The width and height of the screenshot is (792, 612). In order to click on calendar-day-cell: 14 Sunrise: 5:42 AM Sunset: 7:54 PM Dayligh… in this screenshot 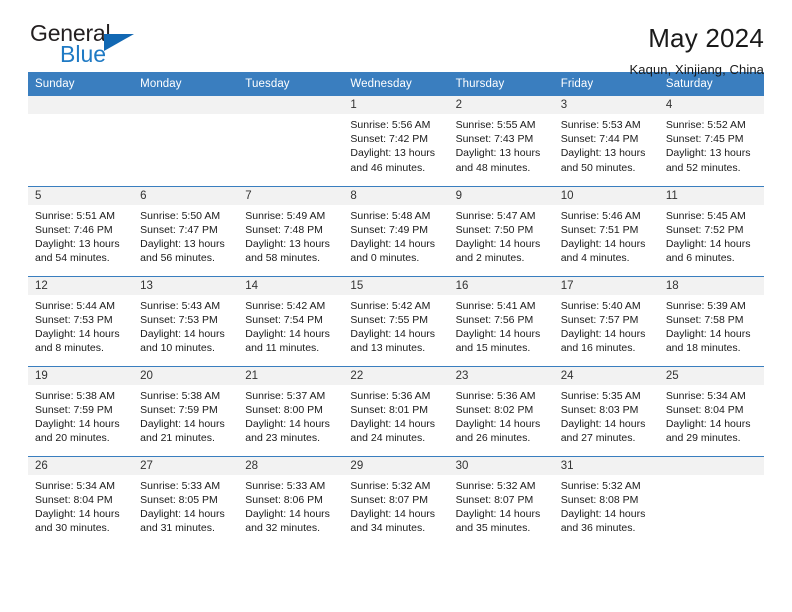, I will do `click(291, 320)`.